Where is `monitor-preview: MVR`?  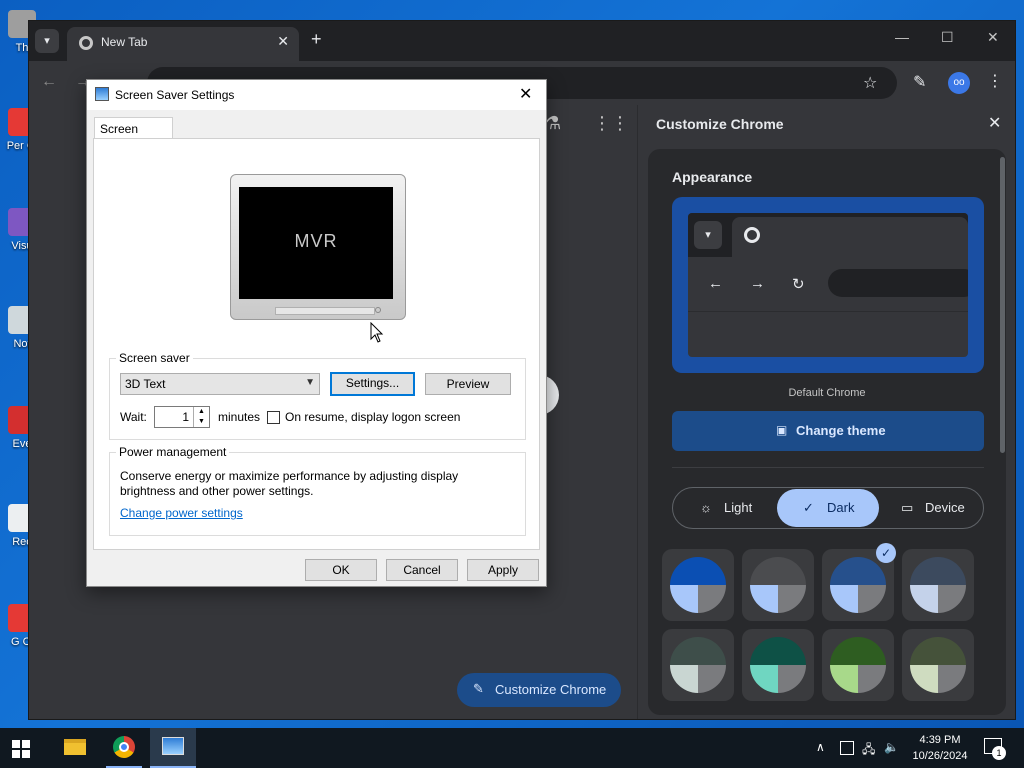
monitor-preview: MVR is located at coordinates (318, 247).